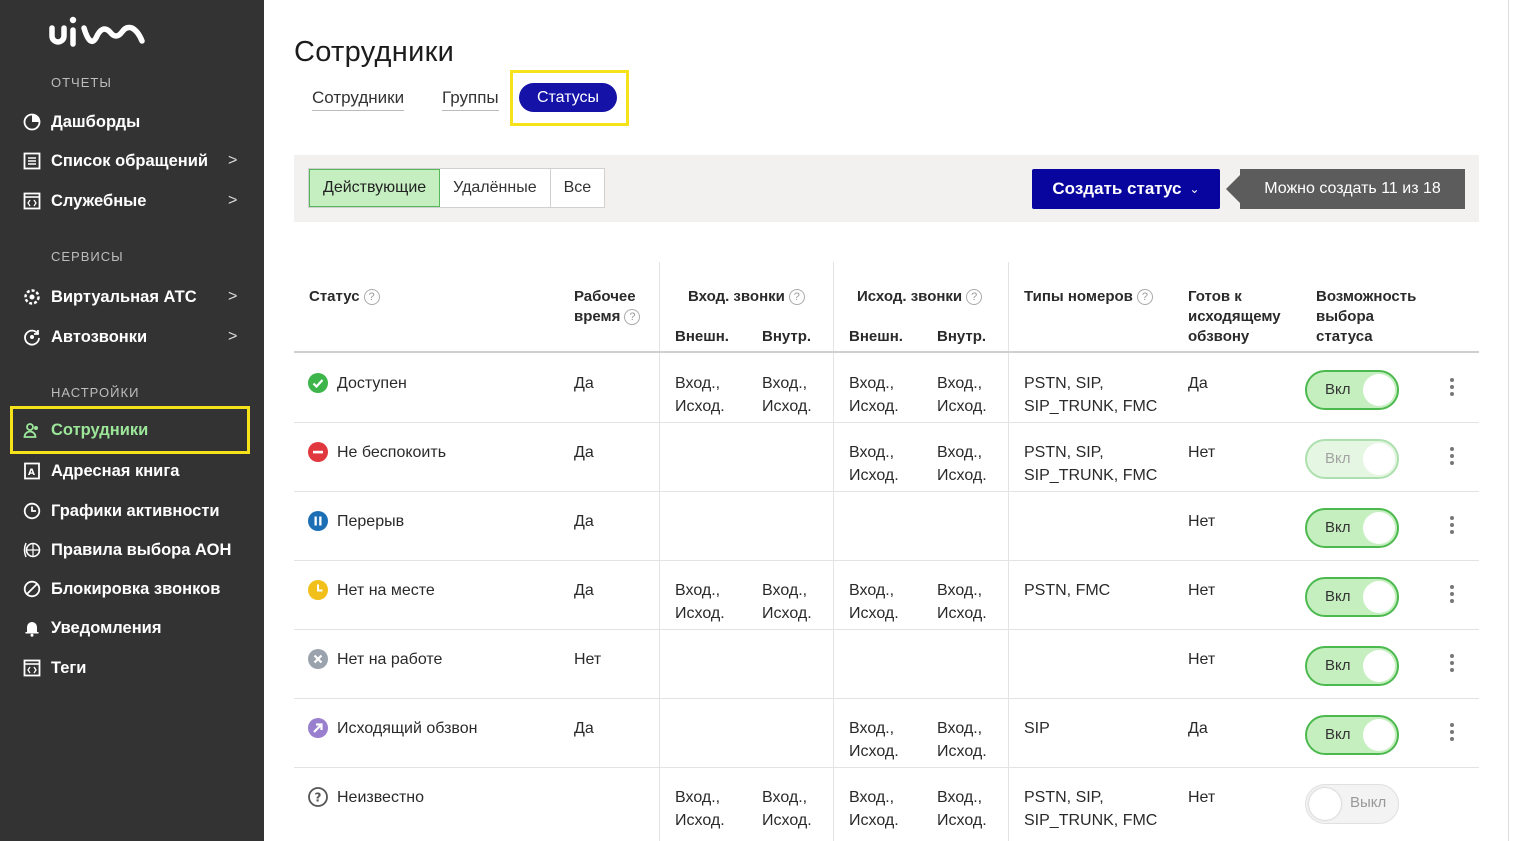  I want to click on refresh-phone-icon, so click(32, 337).